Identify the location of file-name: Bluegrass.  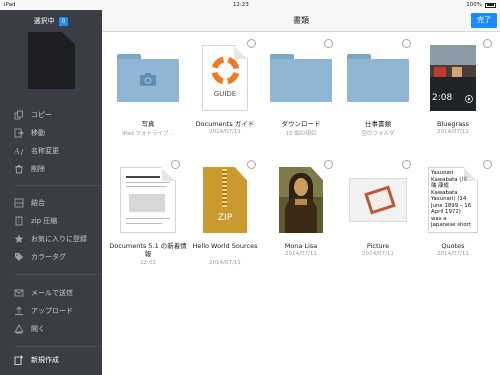
(453, 124).